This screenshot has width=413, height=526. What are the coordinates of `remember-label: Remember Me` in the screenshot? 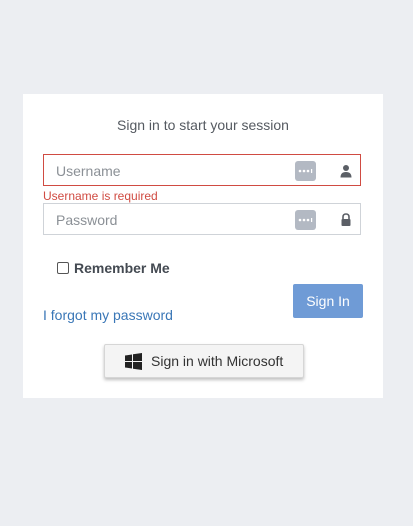 It's located at (122, 268).